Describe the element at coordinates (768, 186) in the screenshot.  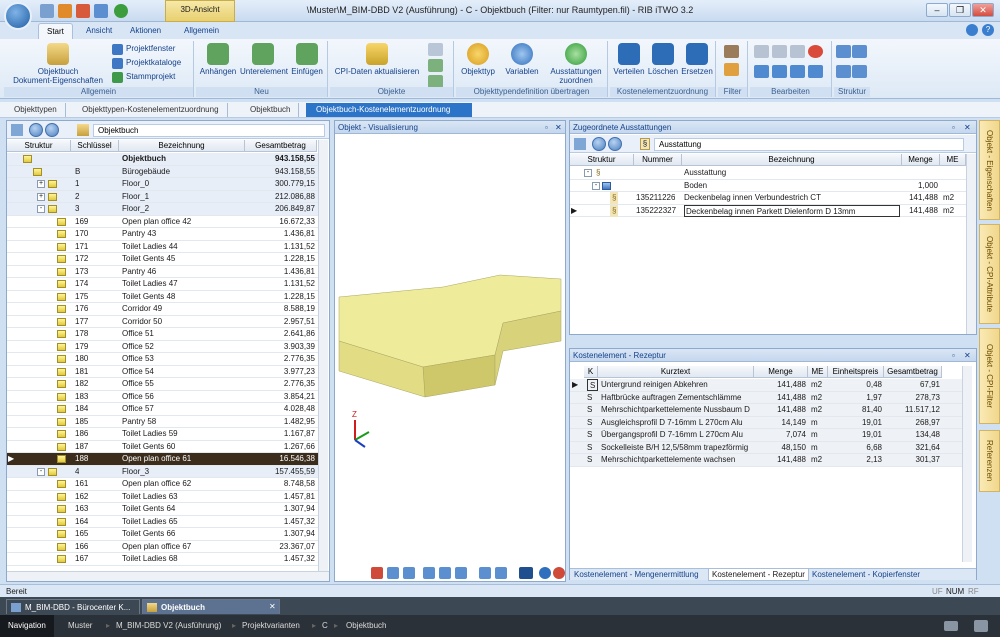
I see `table-row: - Boden 1,000` at that location.